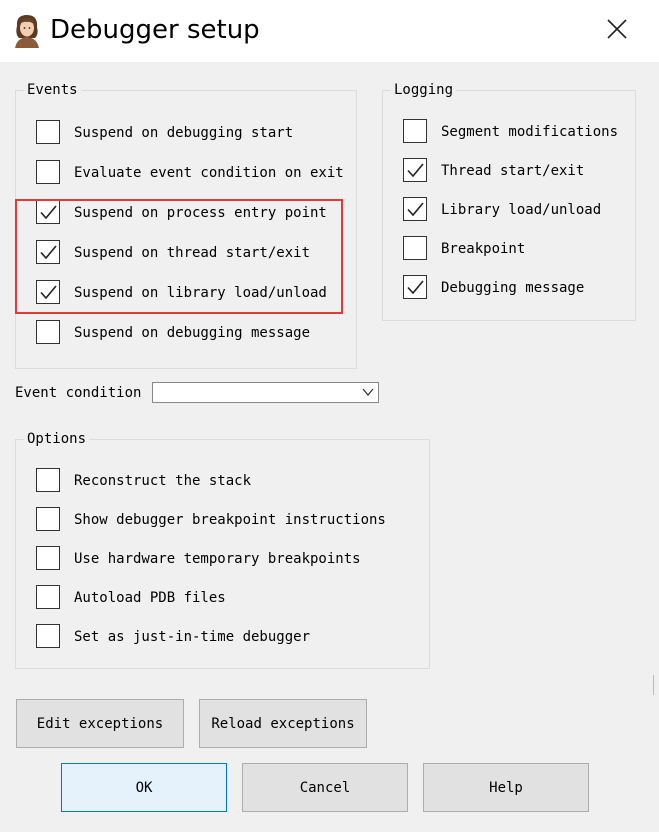 This screenshot has width=659, height=832. I want to click on help-label: Help, so click(506, 788).